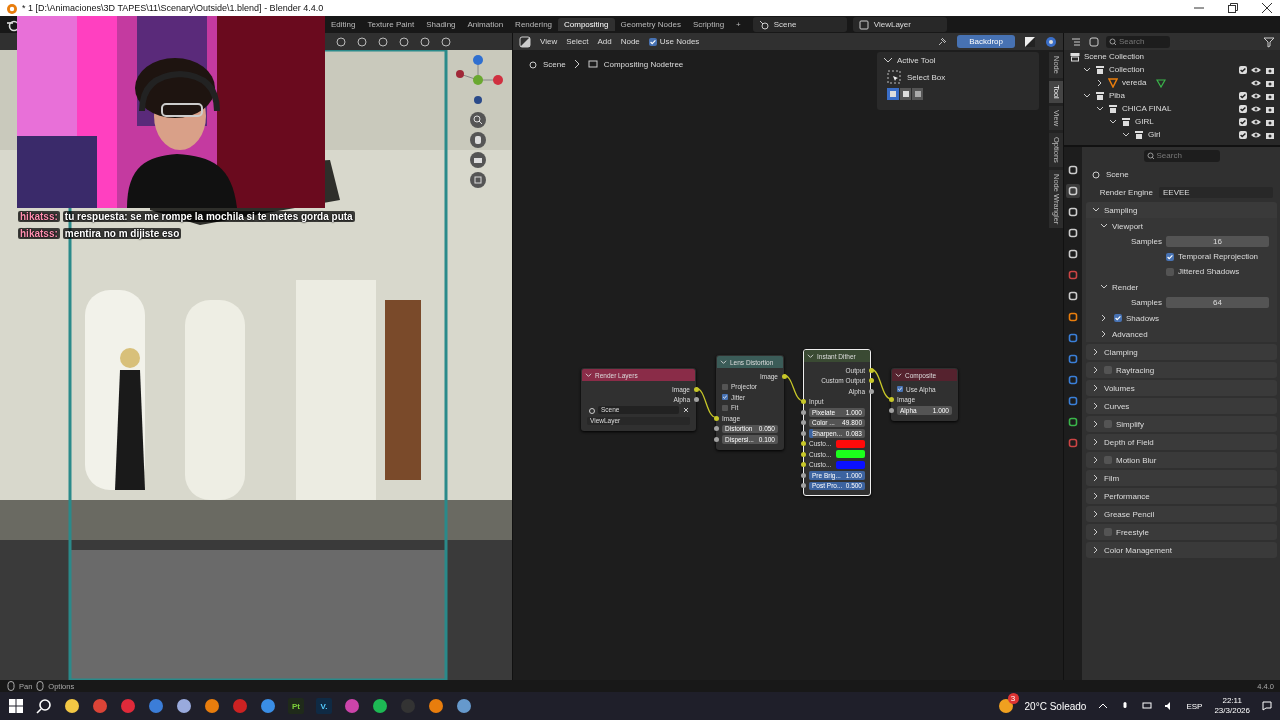 This screenshot has width=1280, height=720. What do you see at coordinates (1216, 192) in the screenshot?
I see `render-engine-dropdown: EEVEE` at bounding box center [1216, 192].